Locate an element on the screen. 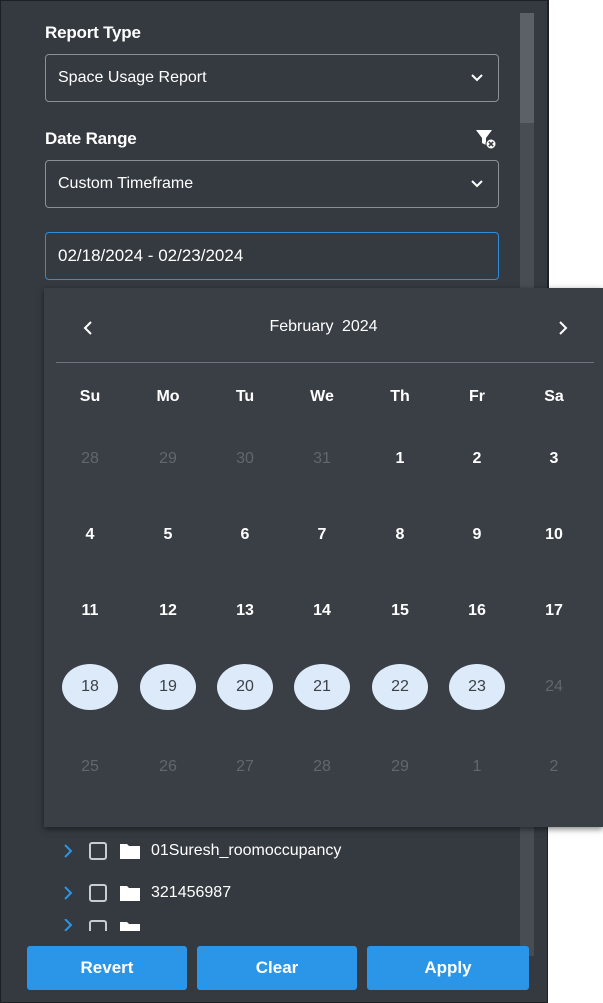 The image size is (603, 1003). calendar-day: 14 is located at coordinates (322, 611).